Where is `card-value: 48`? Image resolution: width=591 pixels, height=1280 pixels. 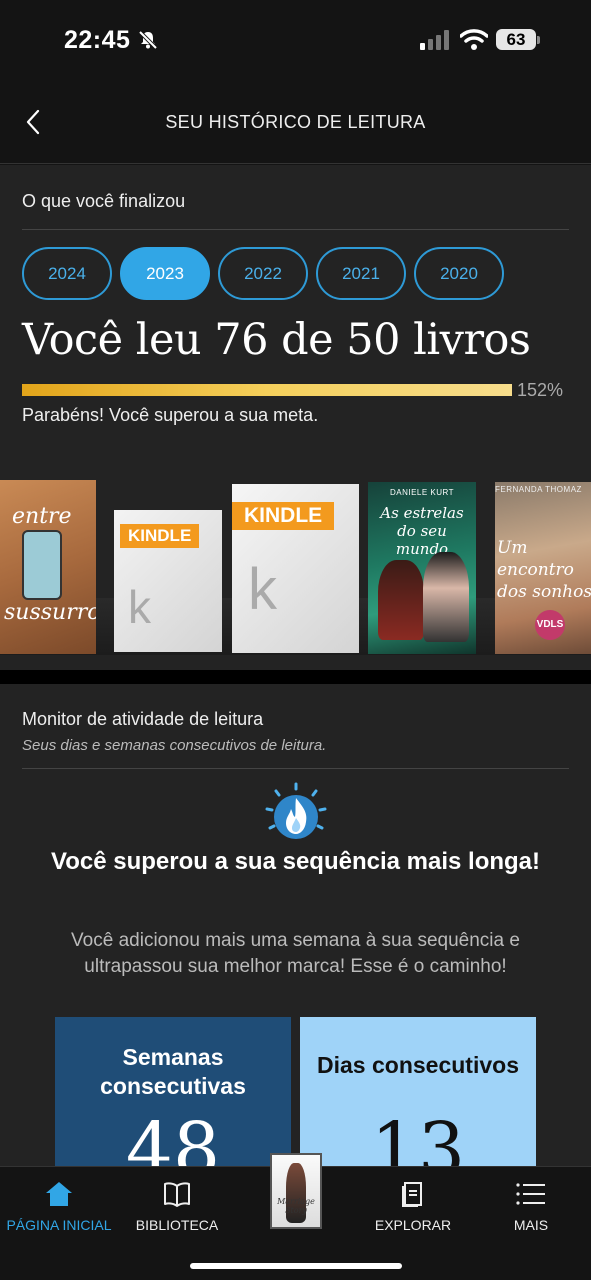
card-value: 48 is located at coordinates (173, 1136).